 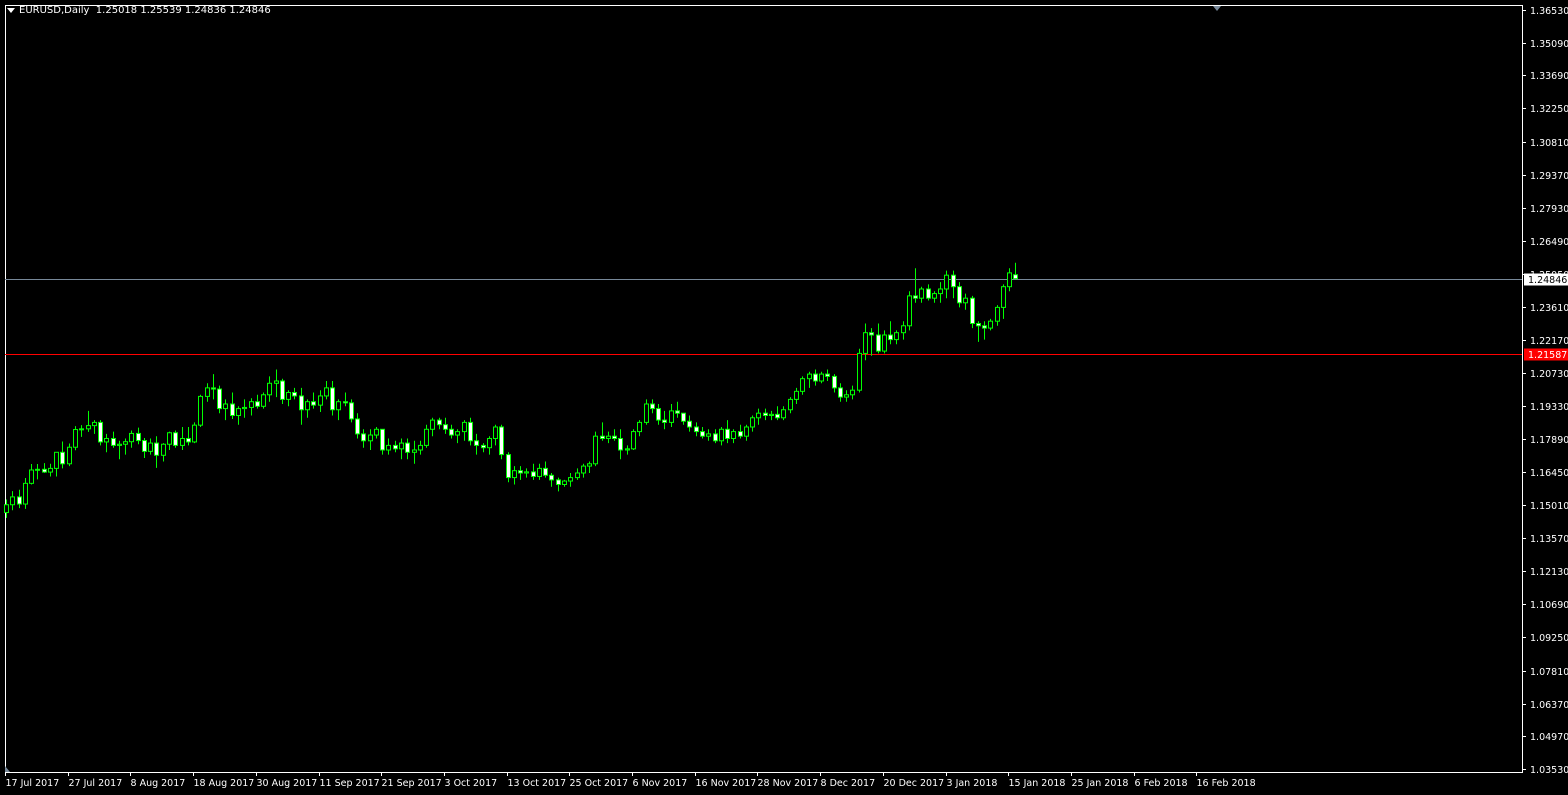 What do you see at coordinates (1547, 280) in the screenshot?
I see `bid-price-label: 1.24846` at bounding box center [1547, 280].